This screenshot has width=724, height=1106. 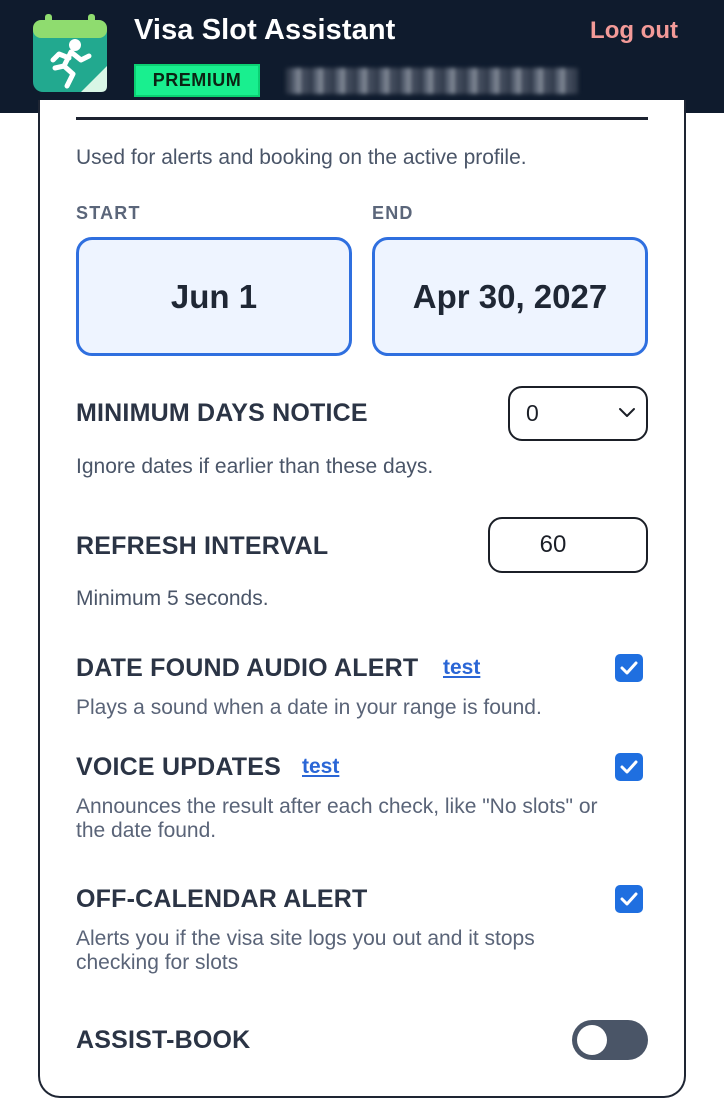 What do you see at coordinates (265, 30) in the screenshot?
I see `app-title: Visa Slot Assistant` at bounding box center [265, 30].